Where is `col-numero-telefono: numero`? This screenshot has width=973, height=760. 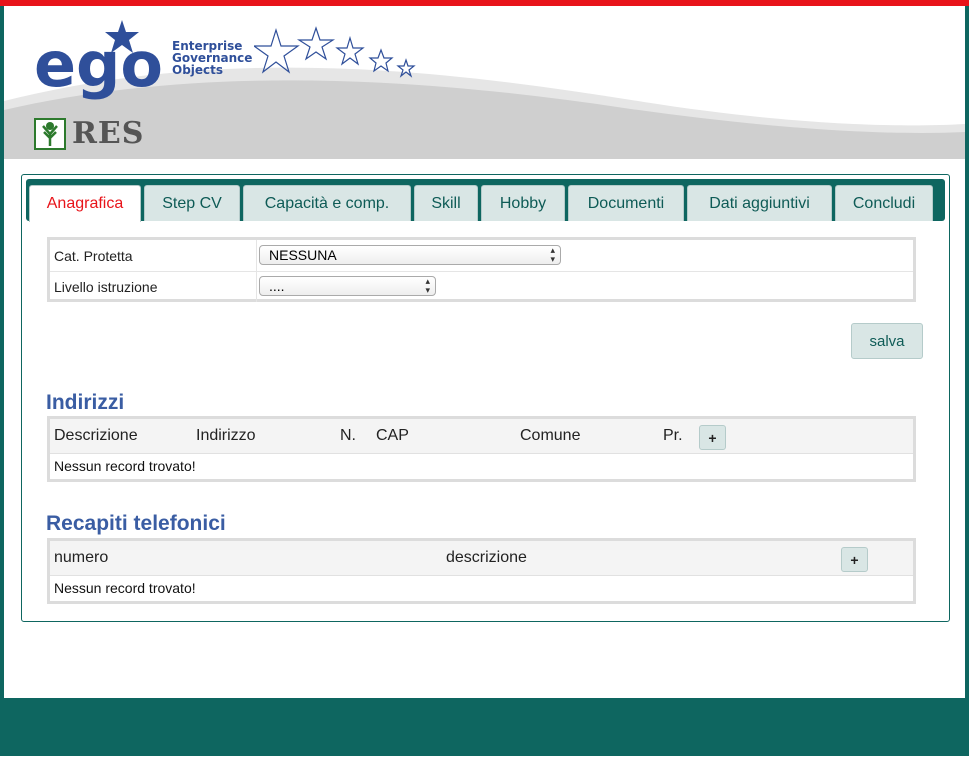
col-numero-telefono: numero is located at coordinates (81, 557).